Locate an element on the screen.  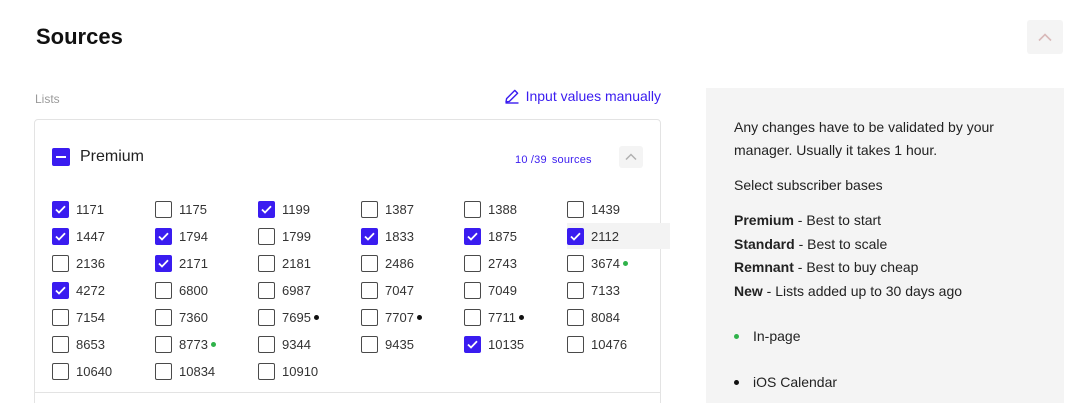
source-item: 1387 is located at coordinates (412, 209).